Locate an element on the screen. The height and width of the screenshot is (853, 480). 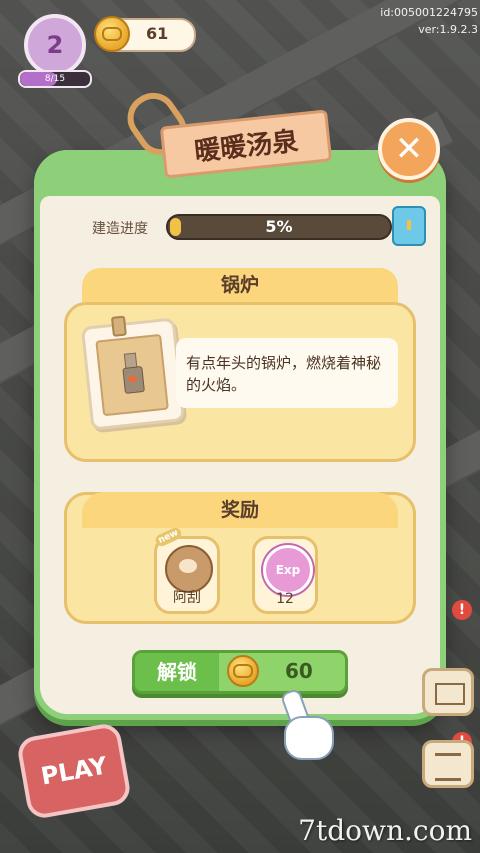
reward-label: 阿刮 is located at coordinates (187, 598).